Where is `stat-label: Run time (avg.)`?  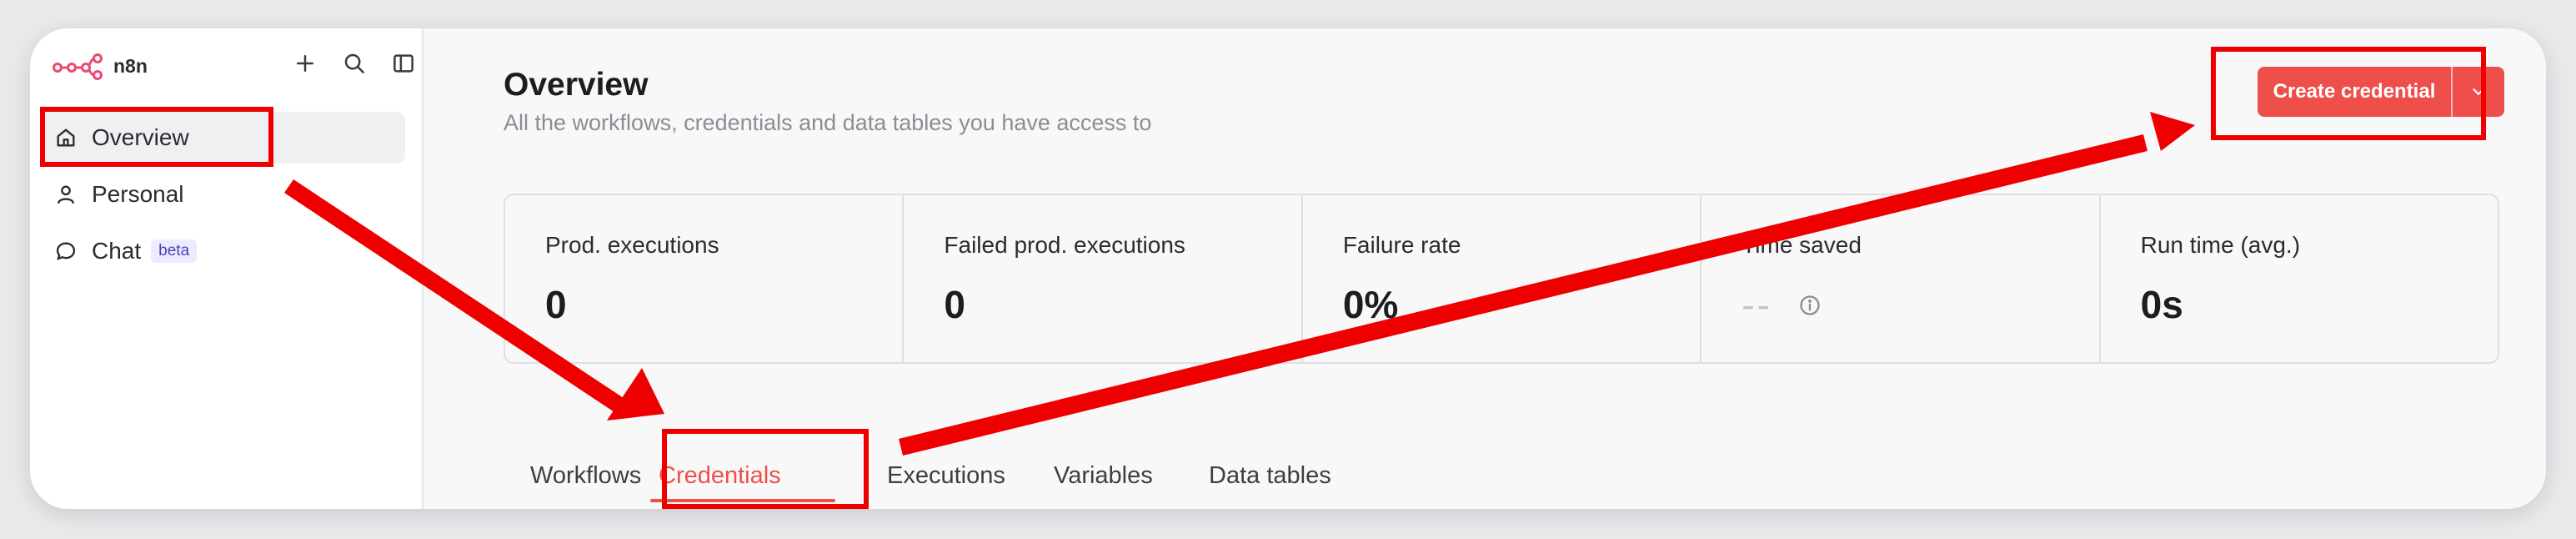
stat-label: Run time (avg.) is located at coordinates (2220, 245).